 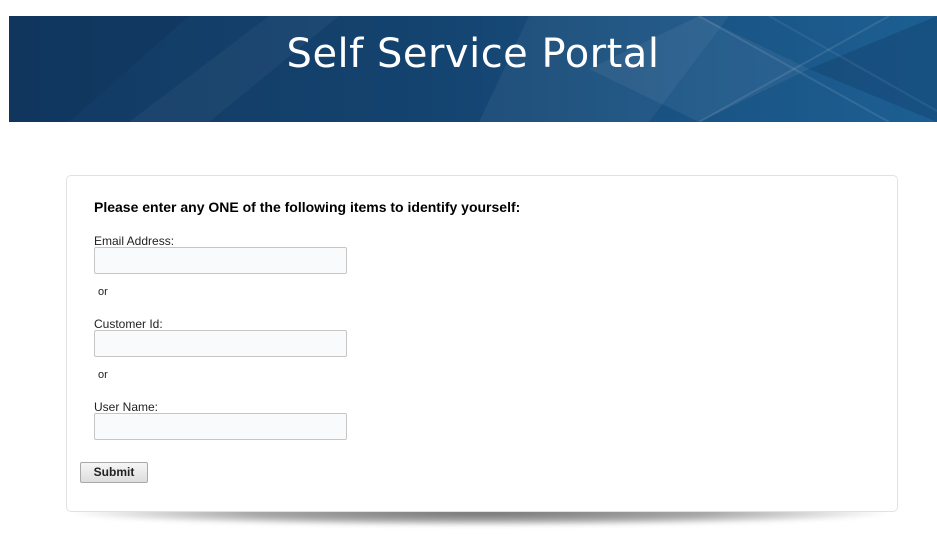 What do you see at coordinates (128, 324) in the screenshot?
I see `customer-id-label: Customer Id:` at bounding box center [128, 324].